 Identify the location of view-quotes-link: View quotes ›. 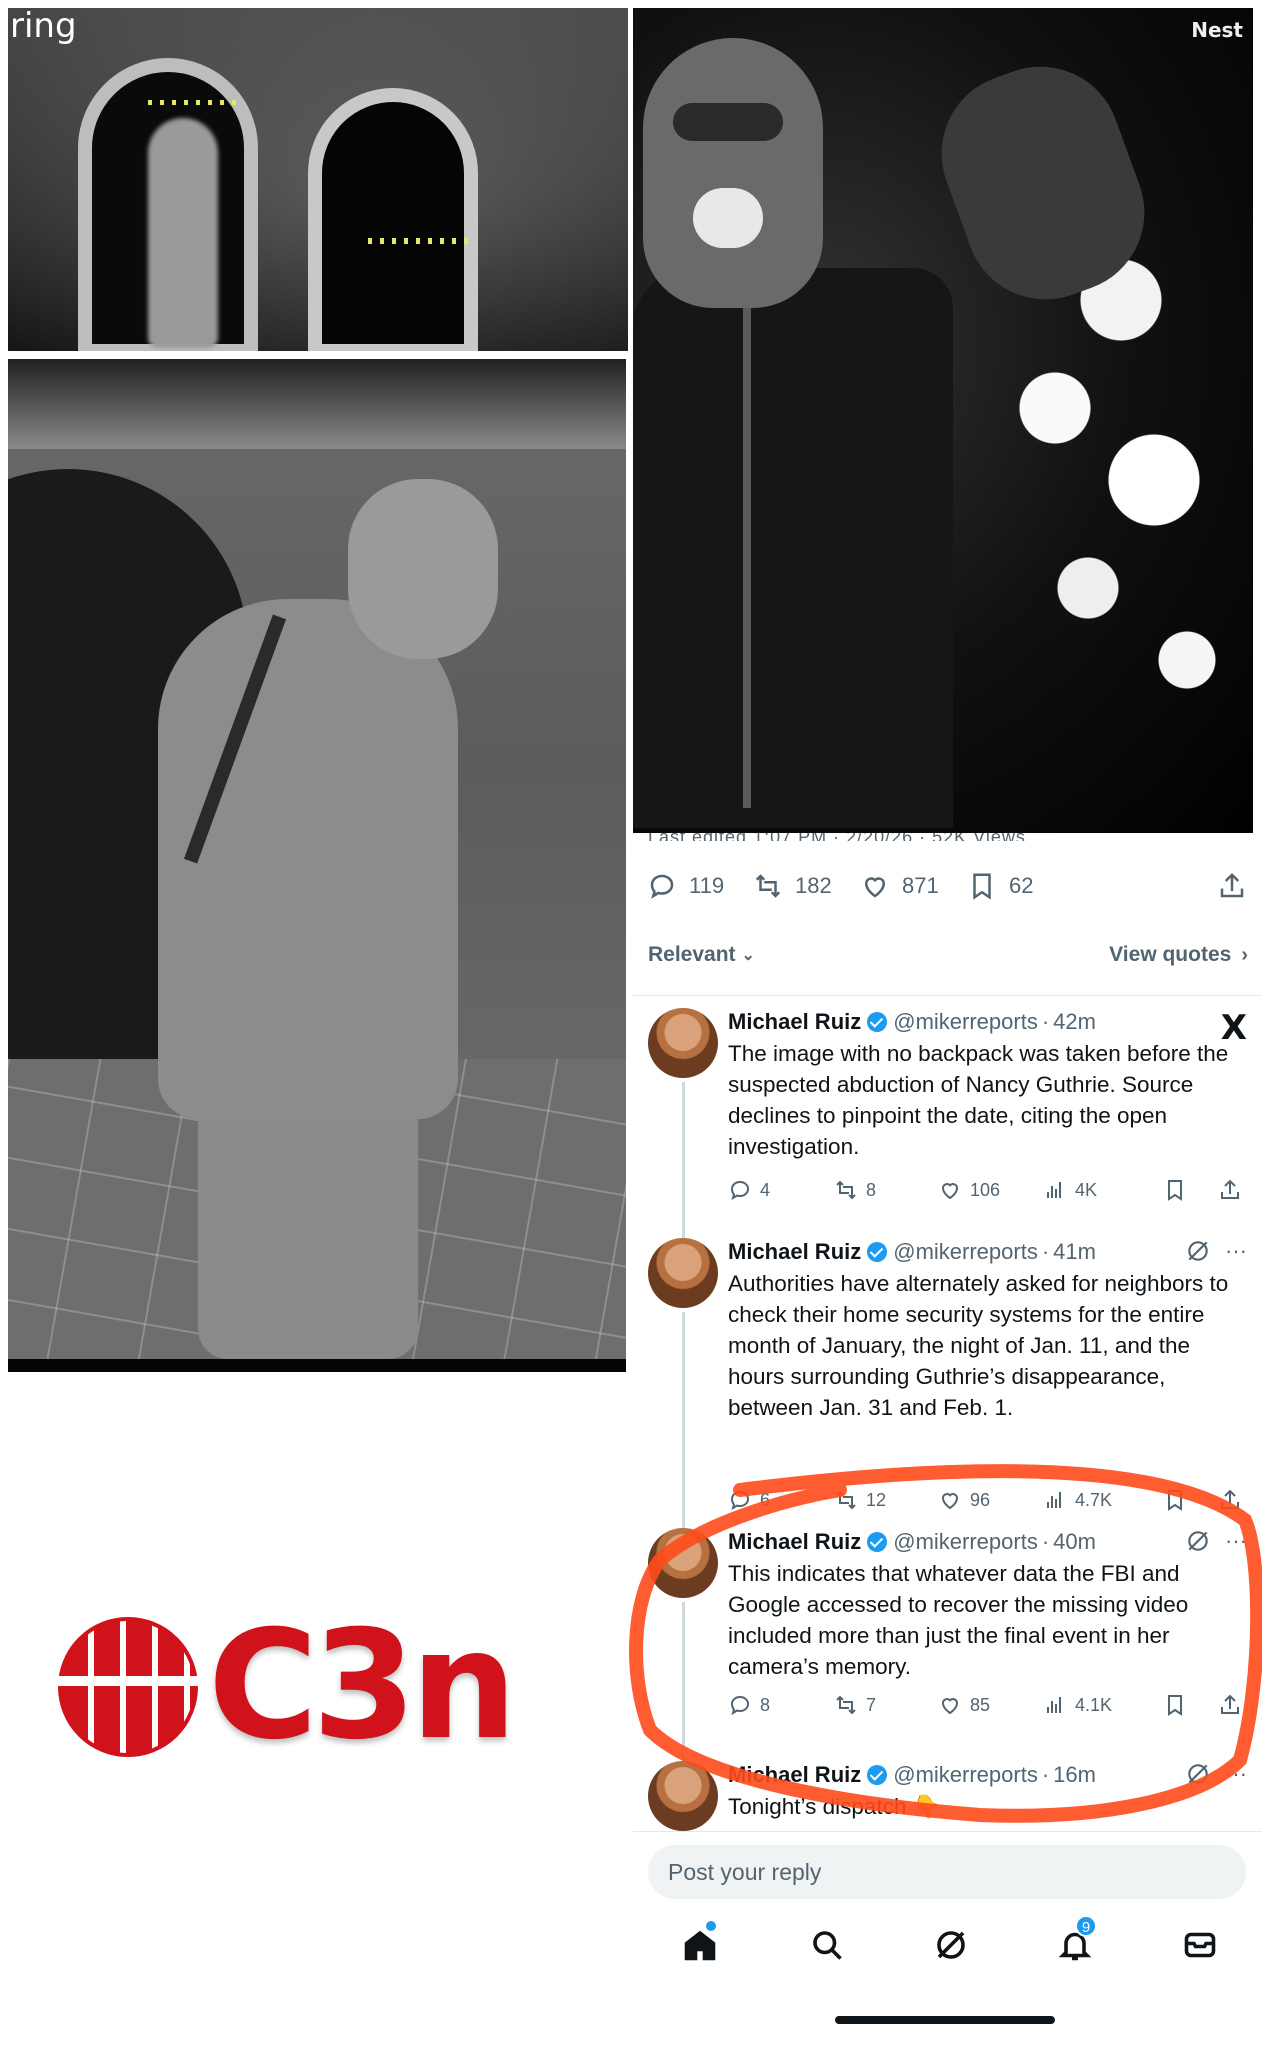
(1178, 955).